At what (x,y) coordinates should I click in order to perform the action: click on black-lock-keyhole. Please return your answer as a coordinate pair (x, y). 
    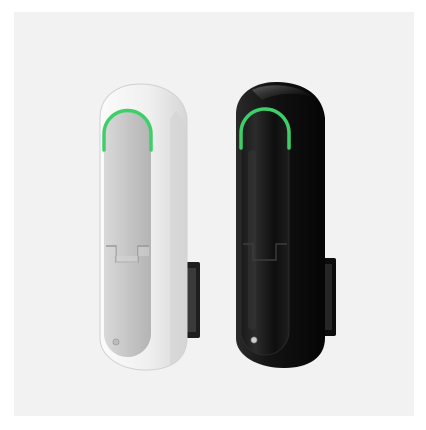
    Looking at the image, I should click on (254, 340).